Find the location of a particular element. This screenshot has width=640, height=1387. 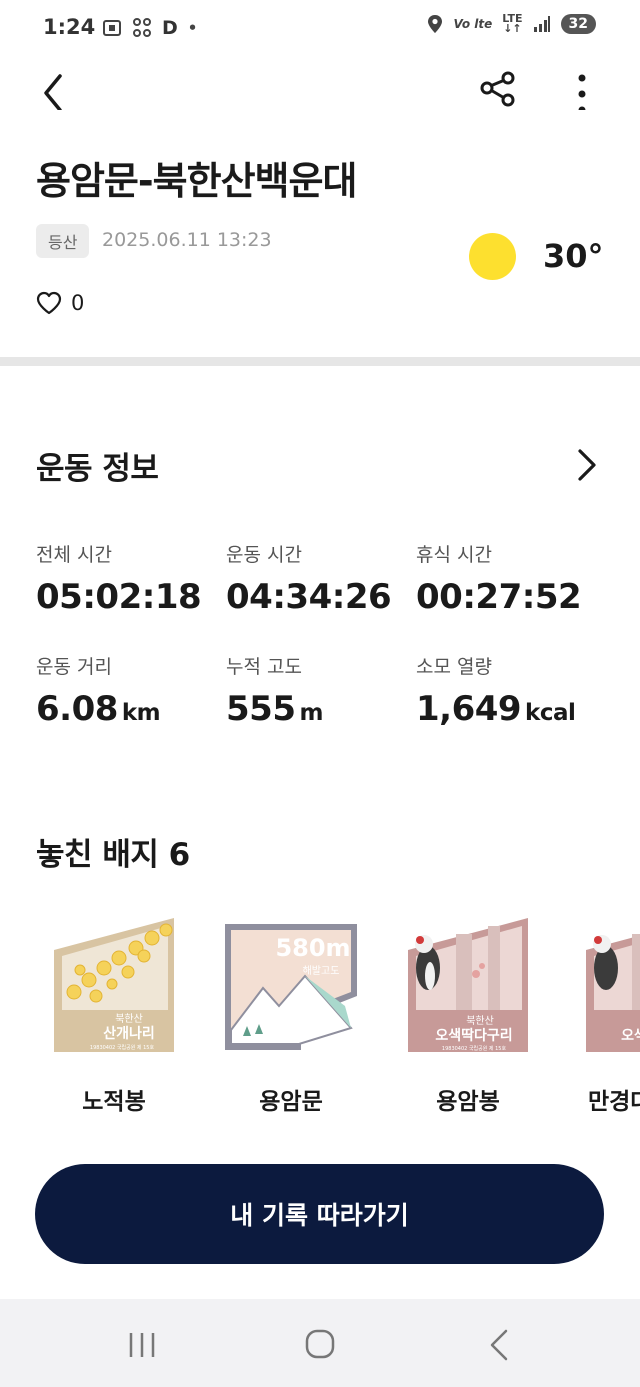

badge-item: 북한산 오색딱다구리 19830402 국립공원 제 15호 용암봉 is located at coordinates (468, 1013).